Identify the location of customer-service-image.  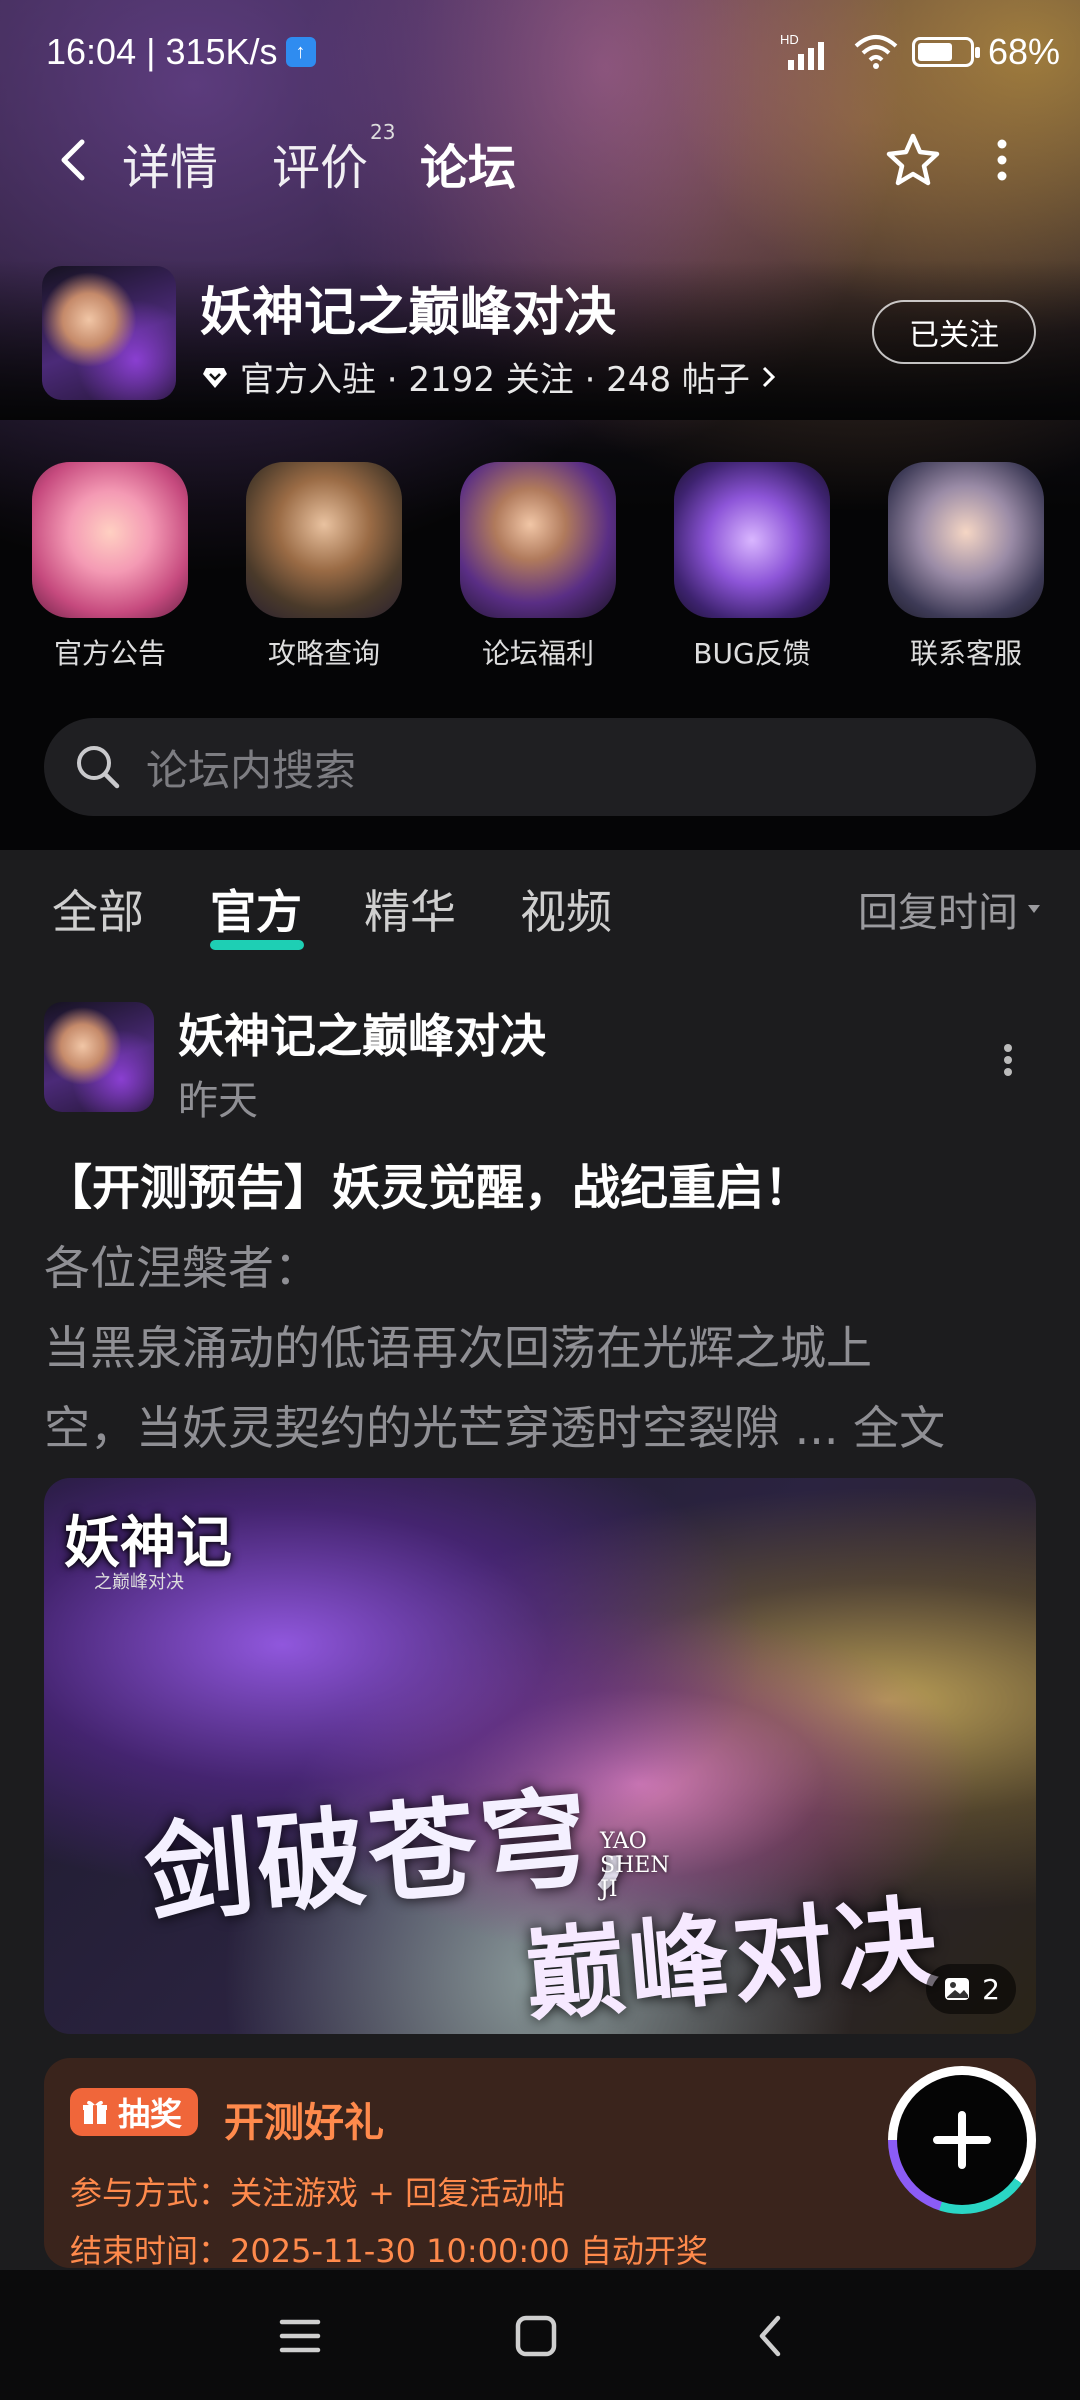
(966, 540).